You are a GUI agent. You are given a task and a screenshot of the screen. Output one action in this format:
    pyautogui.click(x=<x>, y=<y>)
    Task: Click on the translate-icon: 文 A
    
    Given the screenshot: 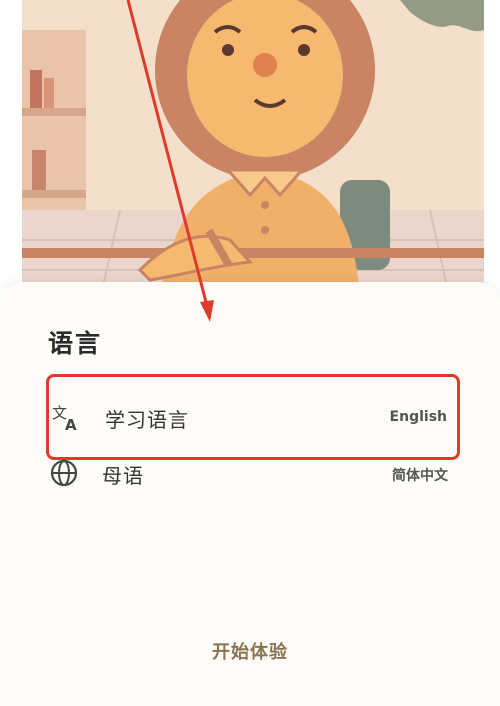 What is the action you would take?
    pyautogui.click(x=67, y=417)
    